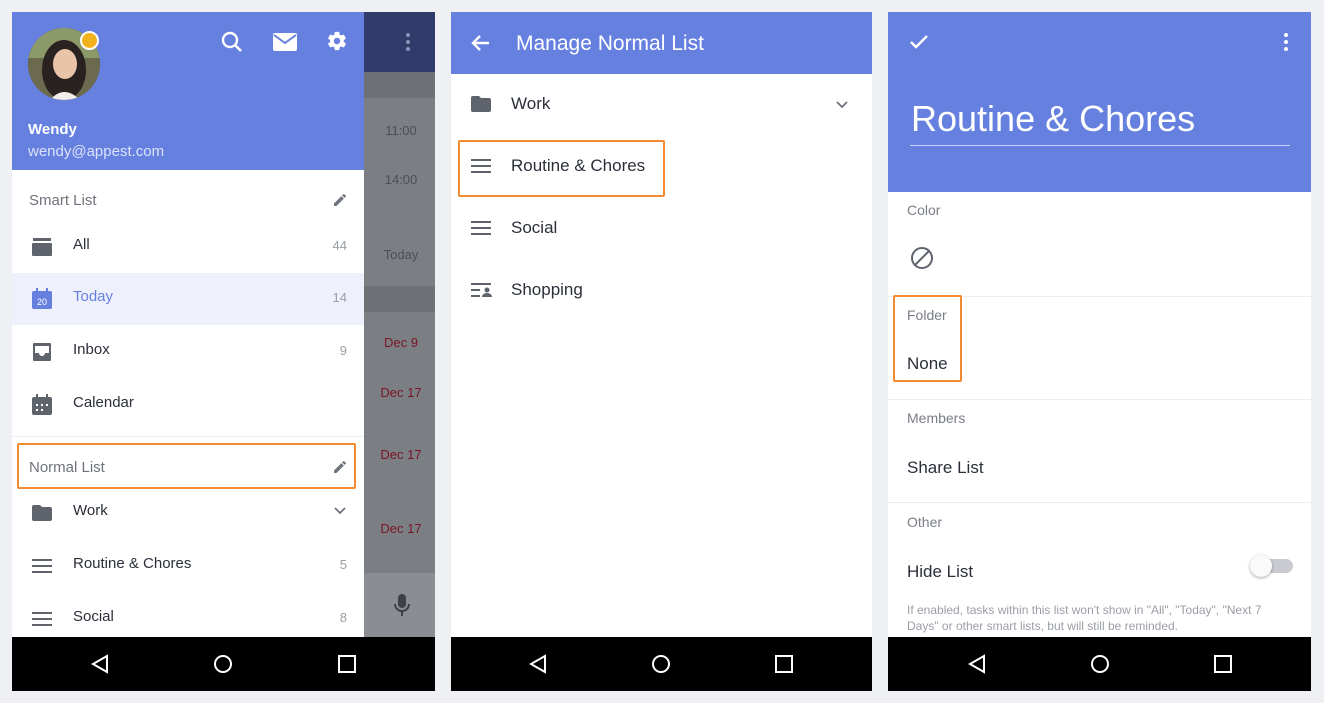 The height and width of the screenshot is (703, 1324). Describe the element at coordinates (93, 616) in the screenshot. I see `sidebar-item-label: Social` at that location.